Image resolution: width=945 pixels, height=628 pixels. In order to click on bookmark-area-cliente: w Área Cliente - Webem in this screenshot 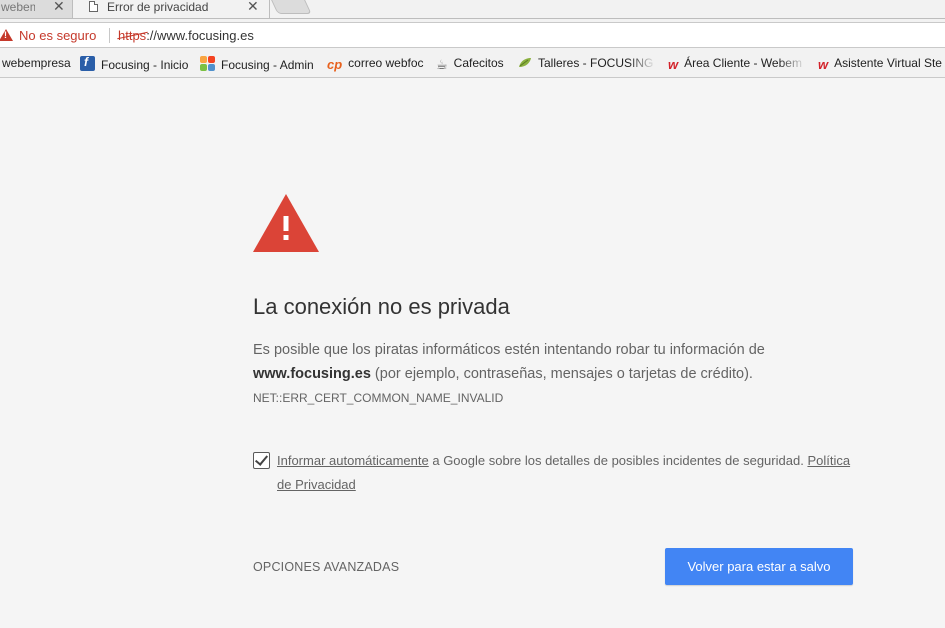, I will do `click(737, 64)`.